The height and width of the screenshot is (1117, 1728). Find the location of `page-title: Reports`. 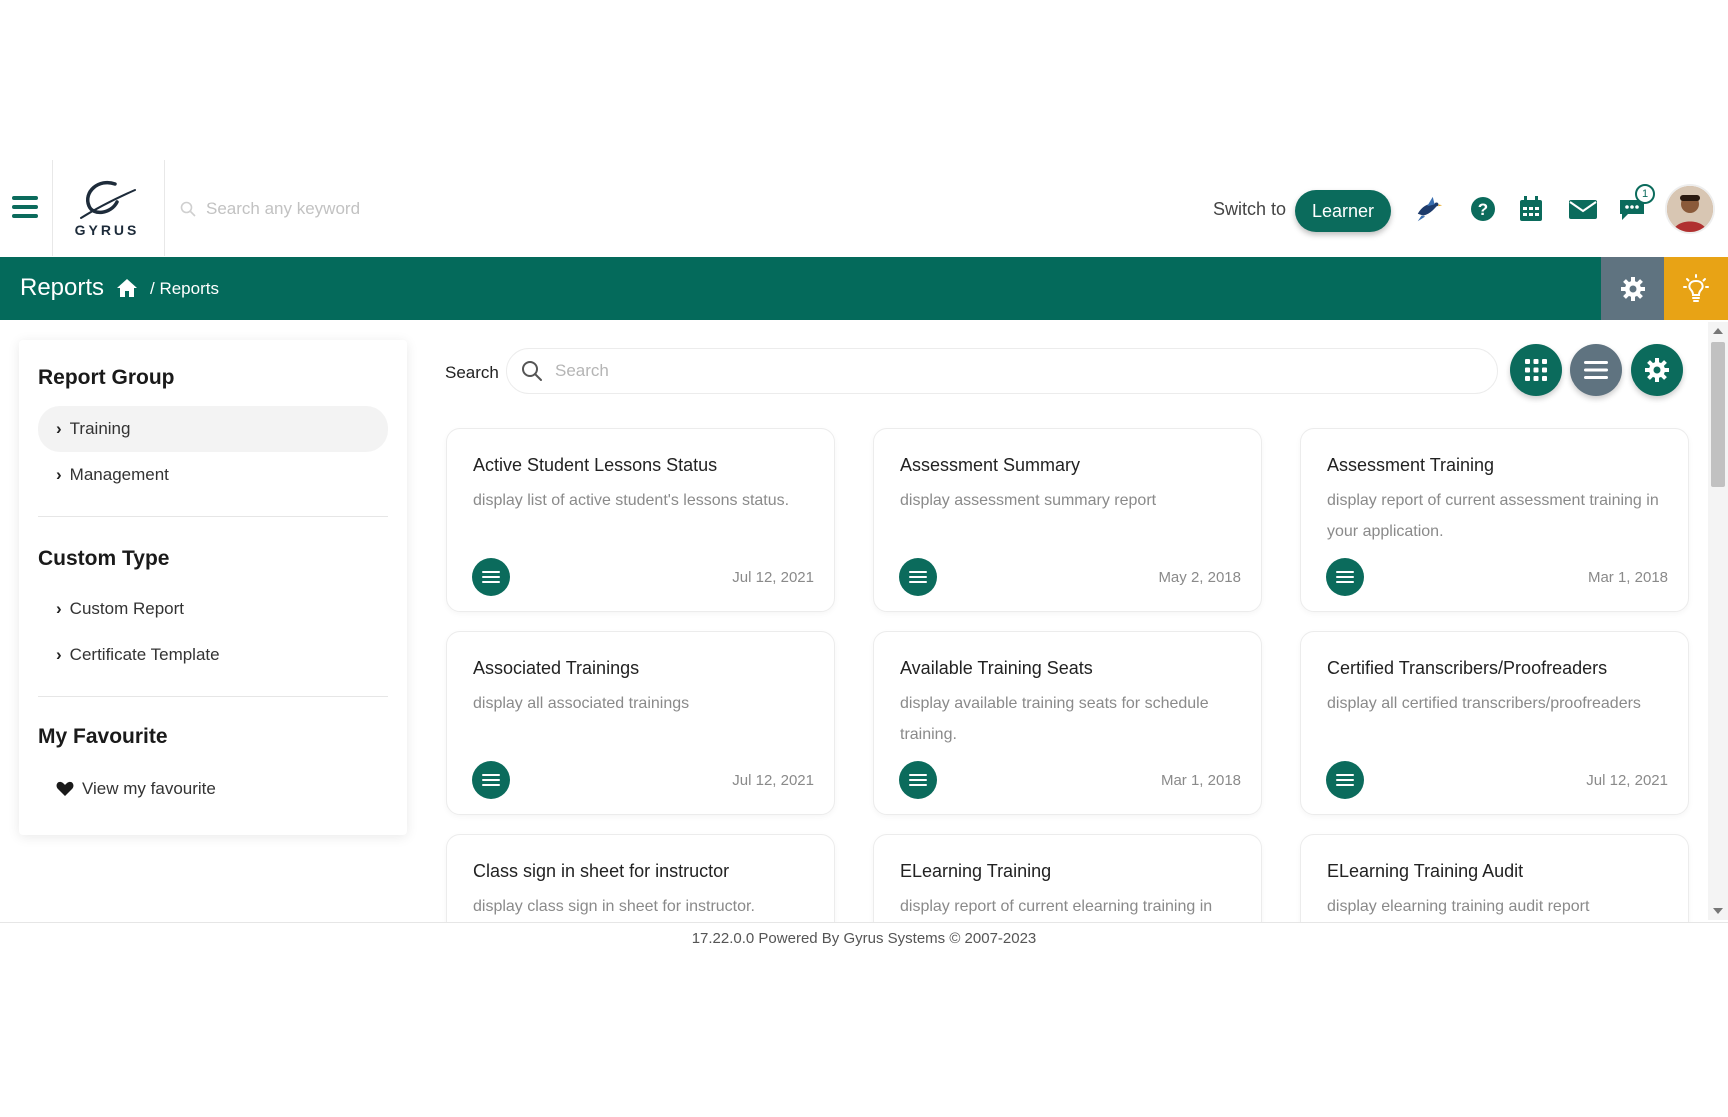

page-title: Reports is located at coordinates (62, 287).